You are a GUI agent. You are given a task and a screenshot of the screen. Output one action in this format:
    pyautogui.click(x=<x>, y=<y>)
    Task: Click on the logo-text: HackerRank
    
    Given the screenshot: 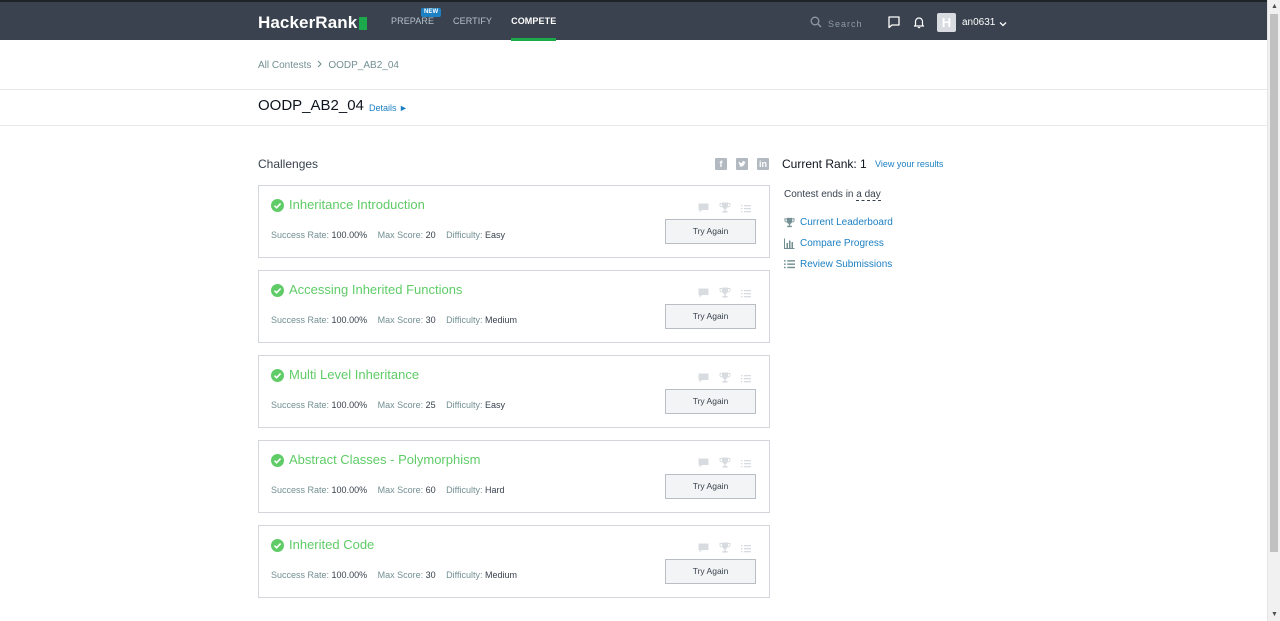 What is the action you would take?
    pyautogui.click(x=308, y=22)
    